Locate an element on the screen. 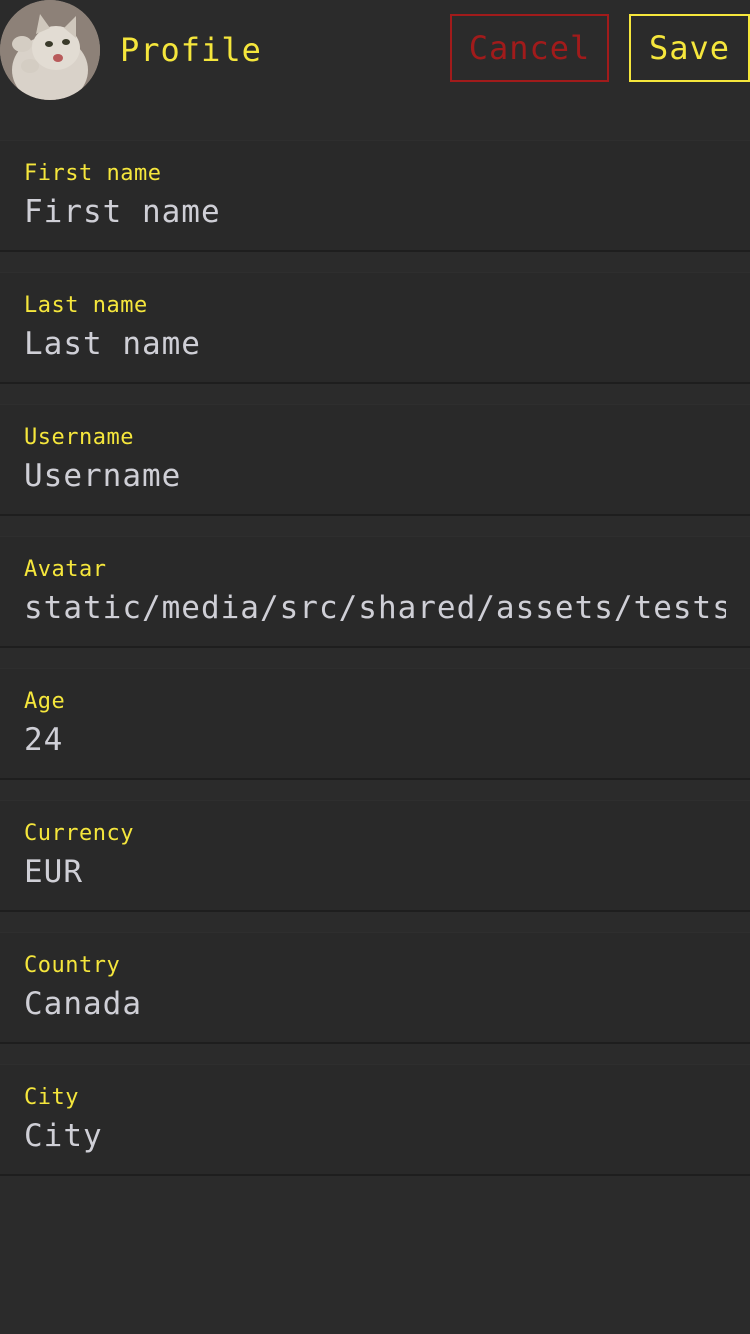 This screenshot has width=750, height=1334. country-select: Canada is located at coordinates (375, 1006).